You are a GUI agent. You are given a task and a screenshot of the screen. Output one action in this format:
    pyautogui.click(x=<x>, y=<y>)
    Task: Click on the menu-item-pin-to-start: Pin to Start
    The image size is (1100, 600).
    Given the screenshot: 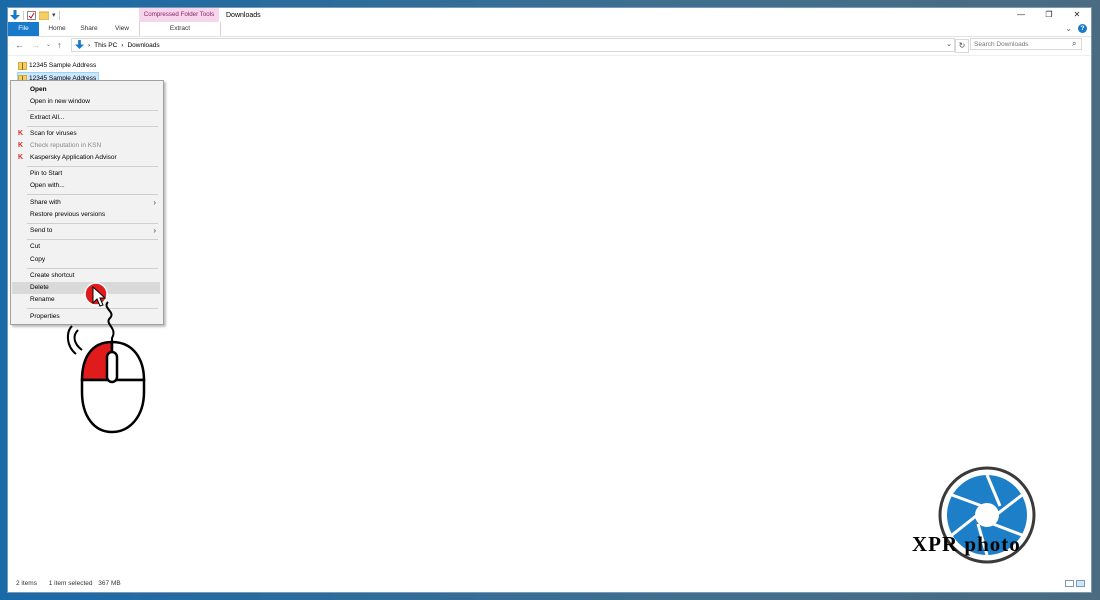 What is the action you would take?
    pyautogui.click(x=86, y=174)
    